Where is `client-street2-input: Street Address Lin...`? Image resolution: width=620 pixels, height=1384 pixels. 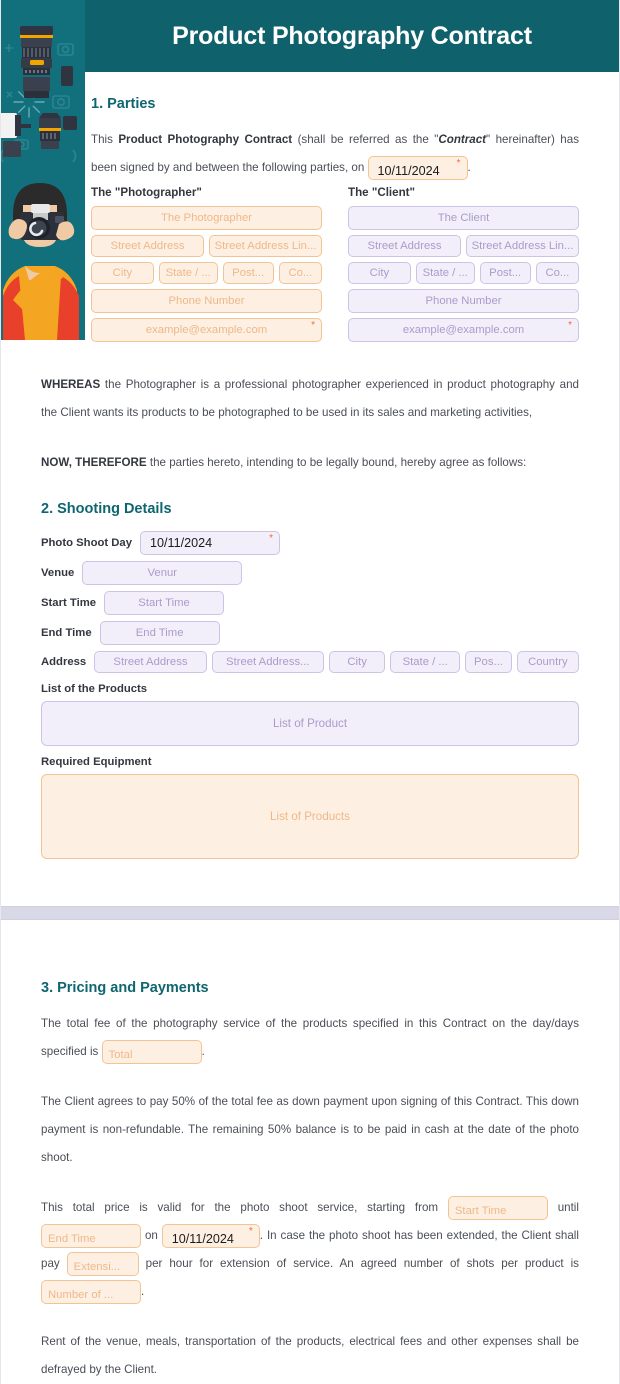 client-street2-input: Street Address Lin... is located at coordinates (522, 246).